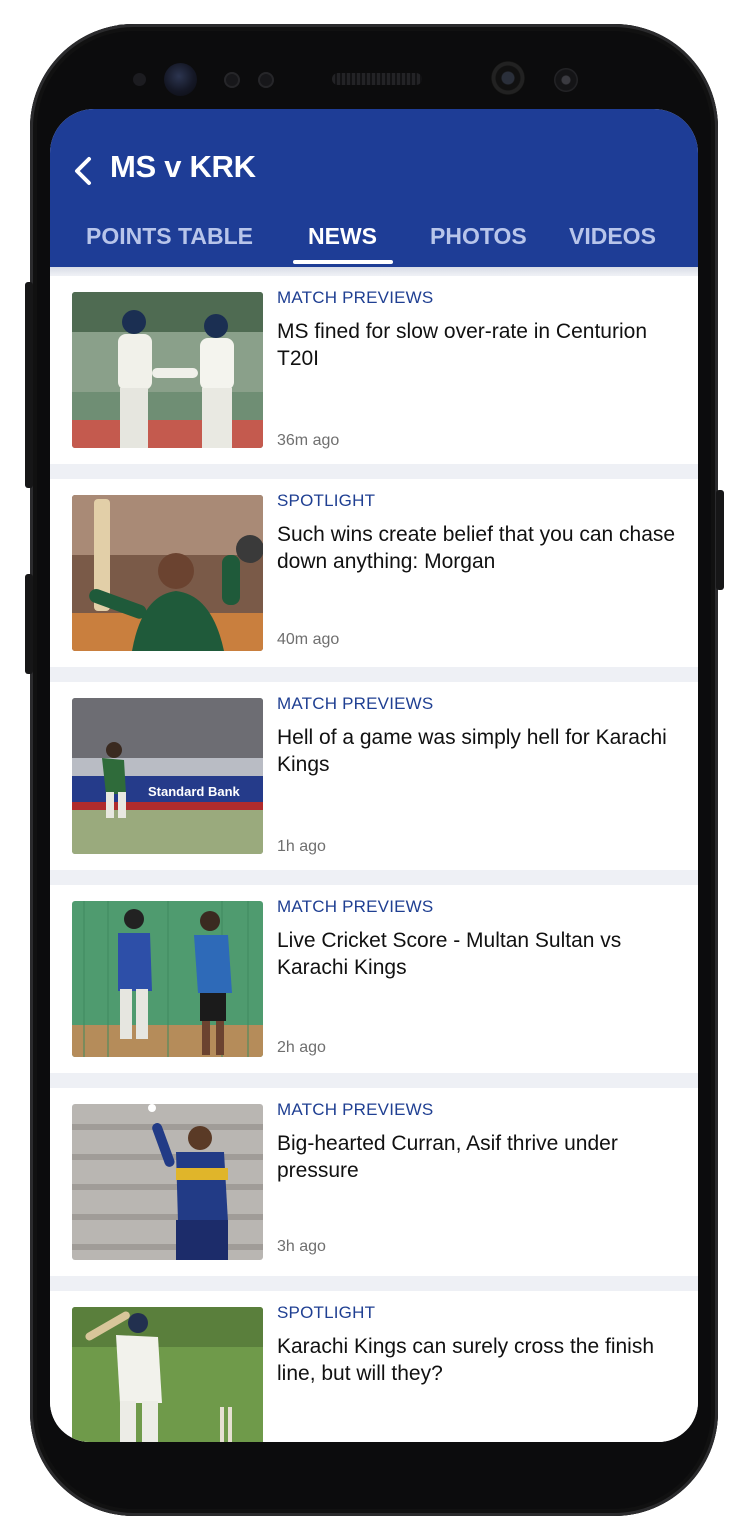 This screenshot has height=1540, width=750. I want to click on tab-photos: PHOTOS, so click(478, 242).